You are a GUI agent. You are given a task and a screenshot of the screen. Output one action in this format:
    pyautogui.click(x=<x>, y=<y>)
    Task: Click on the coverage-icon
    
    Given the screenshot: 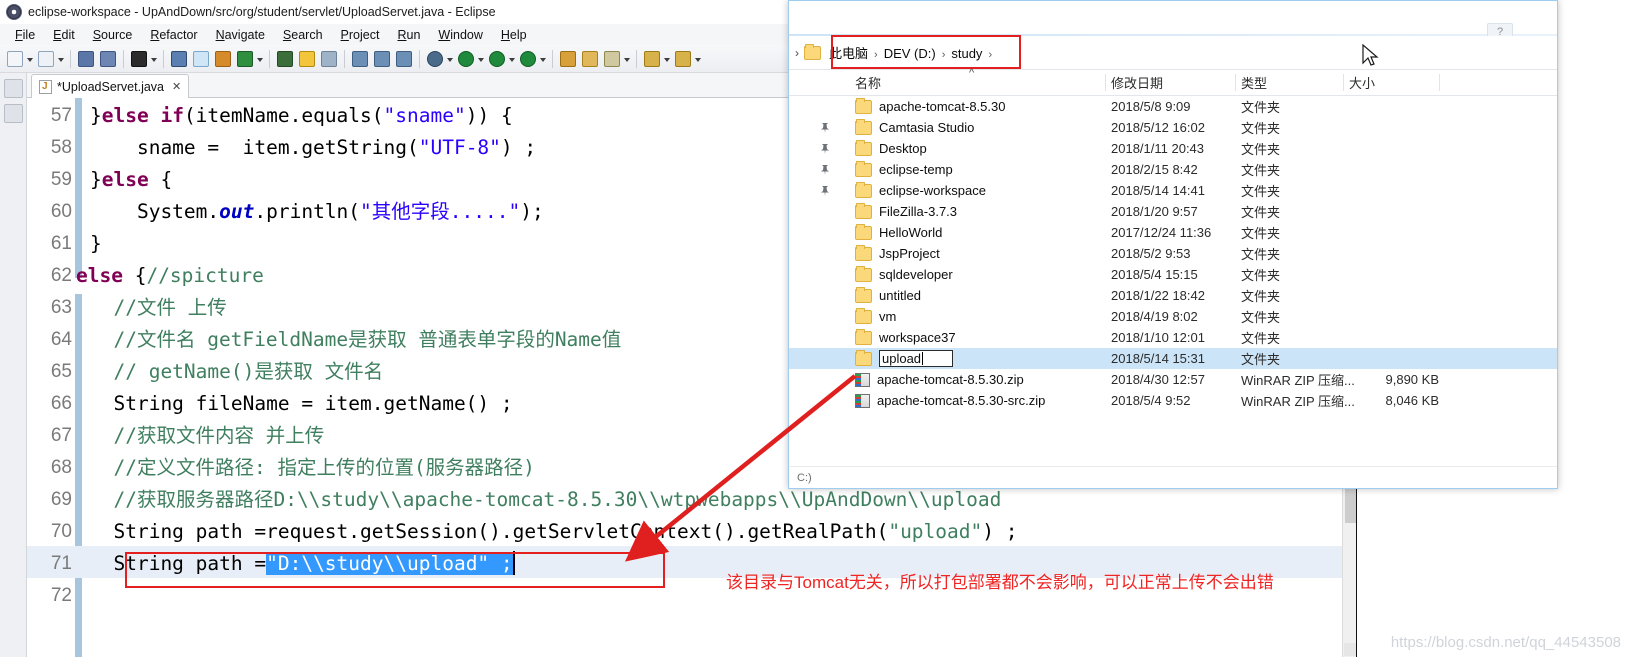 What is the action you would take?
    pyautogui.click(x=497, y=59)
    